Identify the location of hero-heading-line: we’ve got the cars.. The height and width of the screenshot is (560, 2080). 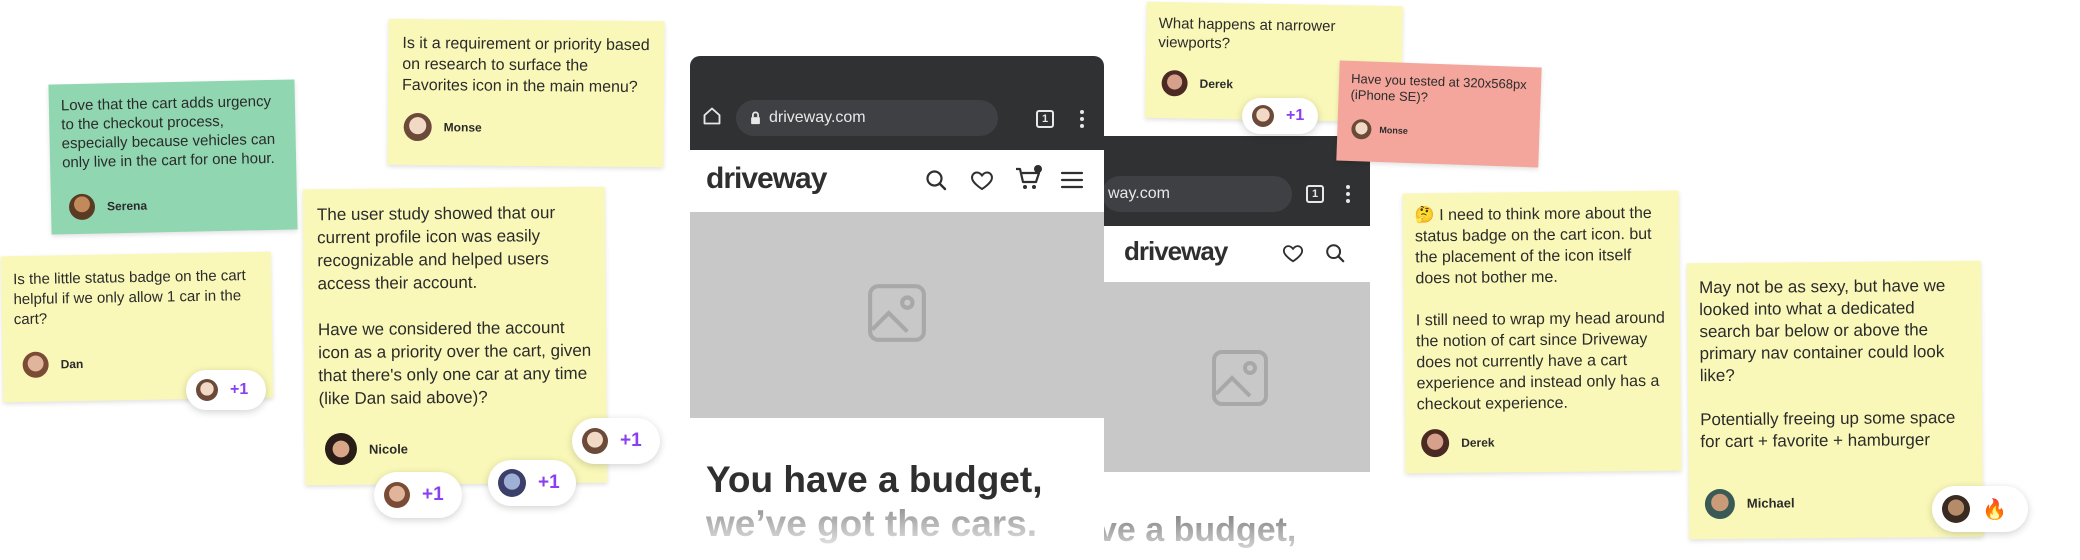
(874, 524).